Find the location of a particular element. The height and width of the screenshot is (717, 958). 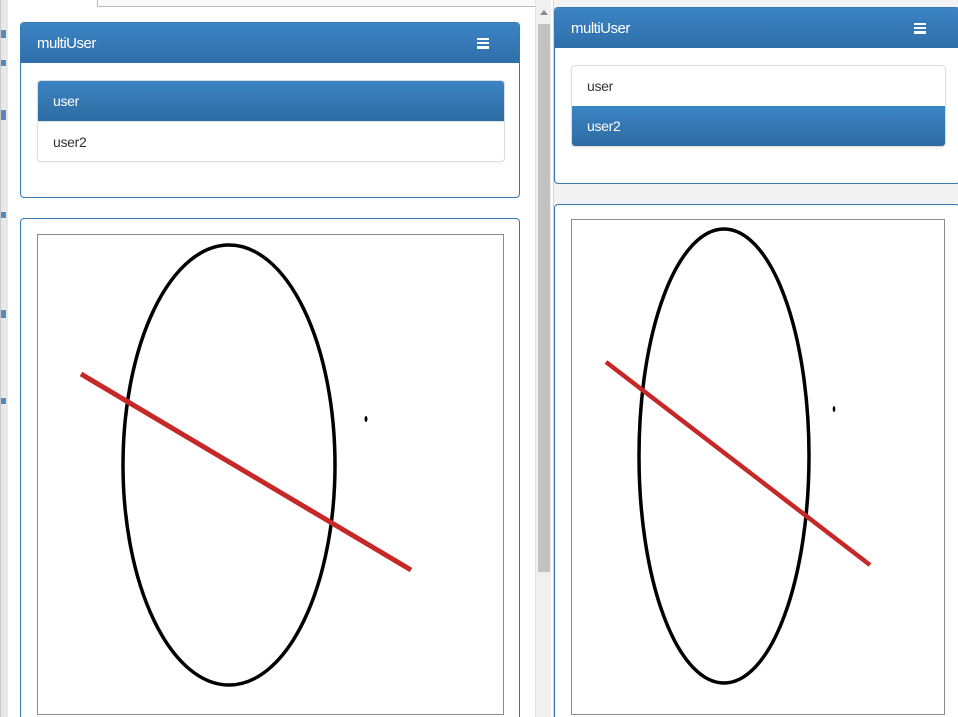

scroll-up-arrow-icon is located at coordinates (544, 12).